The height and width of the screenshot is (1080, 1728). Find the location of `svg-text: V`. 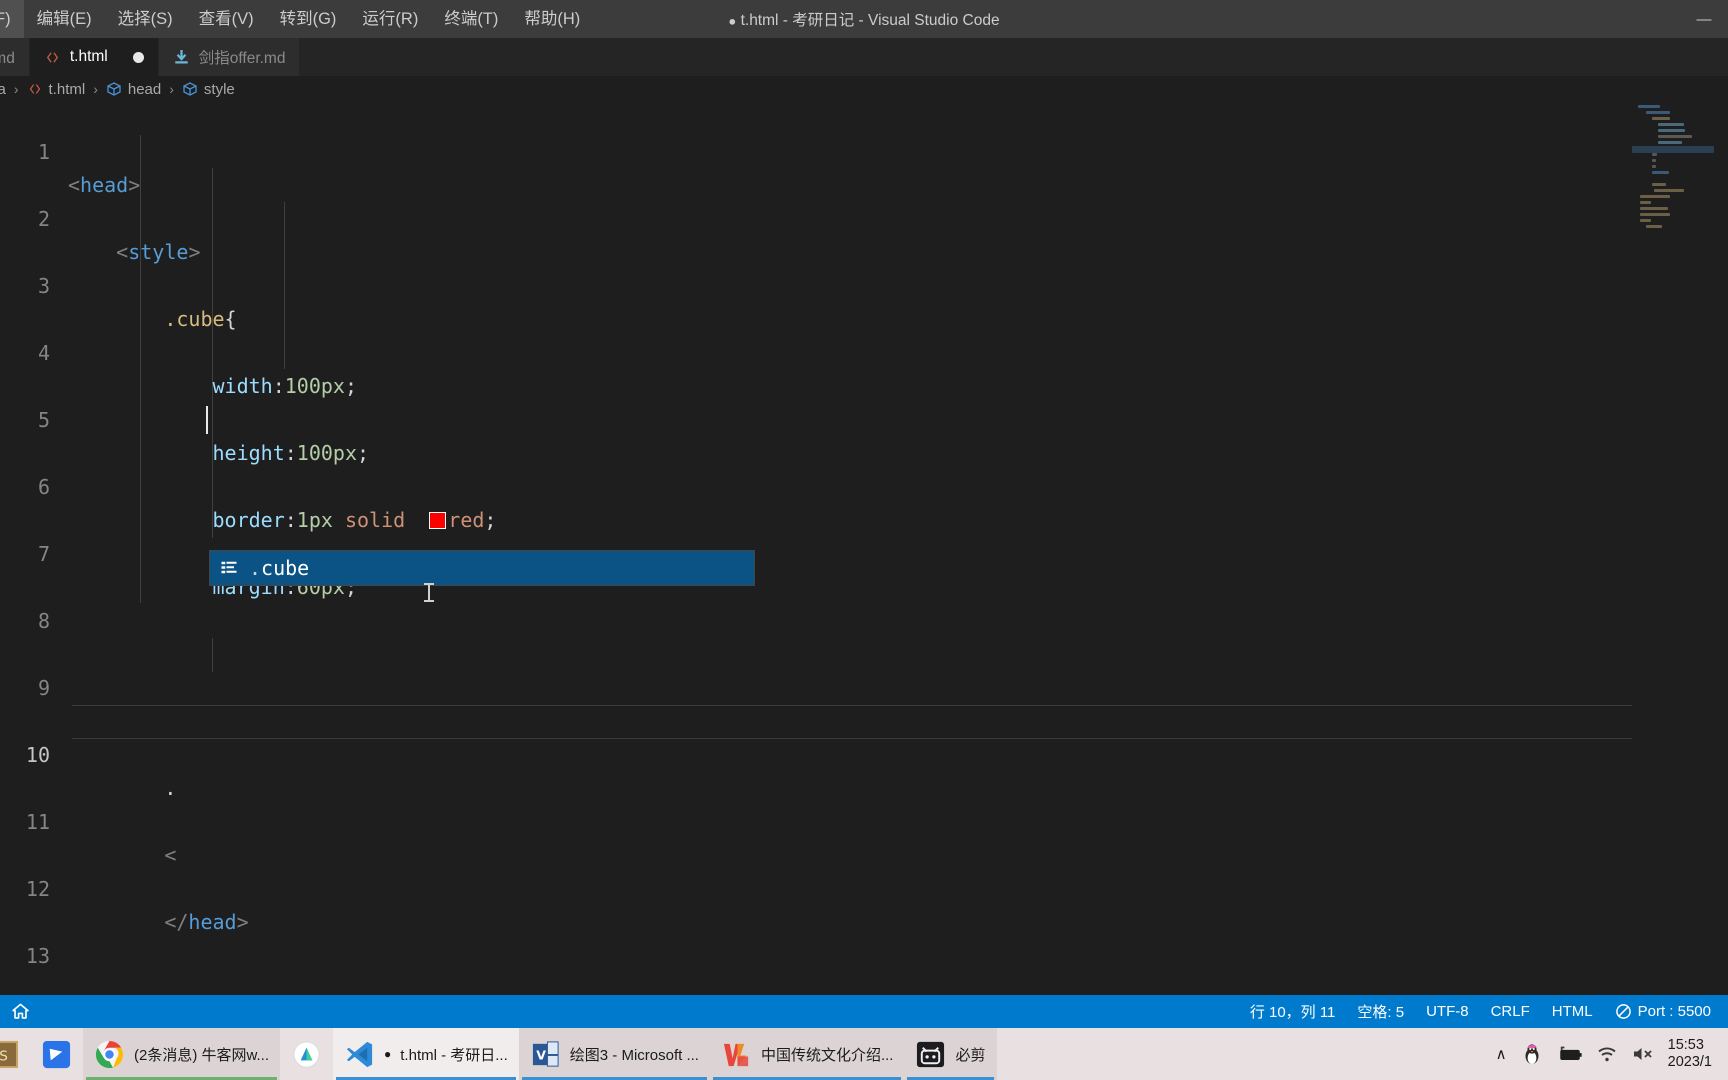

svg-text: V is located at coordinates (541, 1054).